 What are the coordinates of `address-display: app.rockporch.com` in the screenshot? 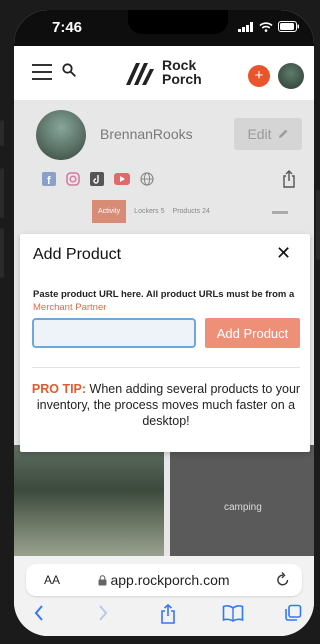 It's located at (164, 580).